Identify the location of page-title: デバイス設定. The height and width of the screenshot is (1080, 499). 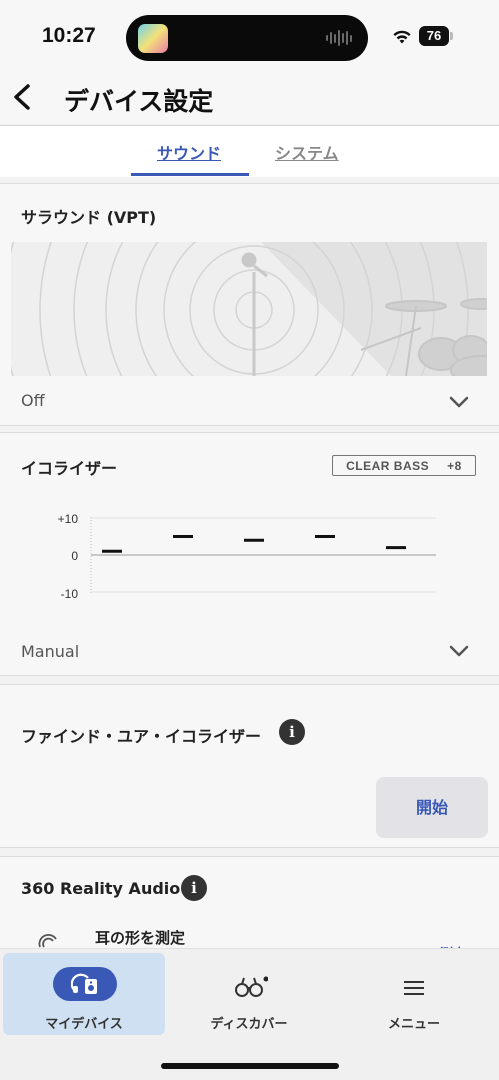
(139, 101).